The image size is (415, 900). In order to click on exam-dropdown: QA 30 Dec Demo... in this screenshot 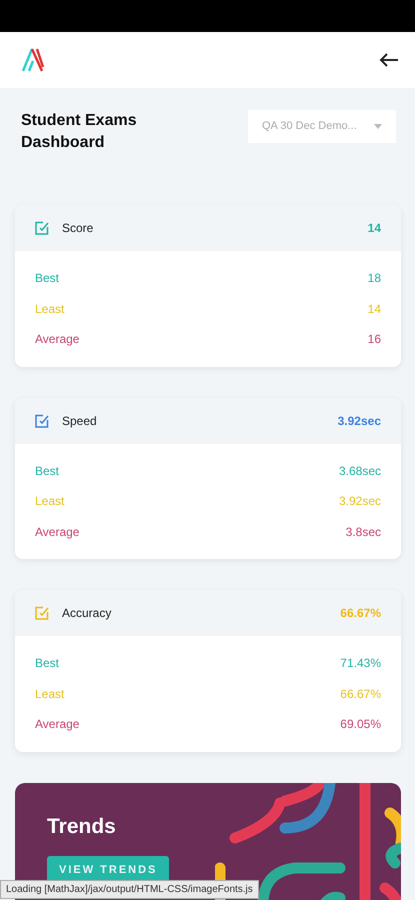, I will do `click(322, 126)`.